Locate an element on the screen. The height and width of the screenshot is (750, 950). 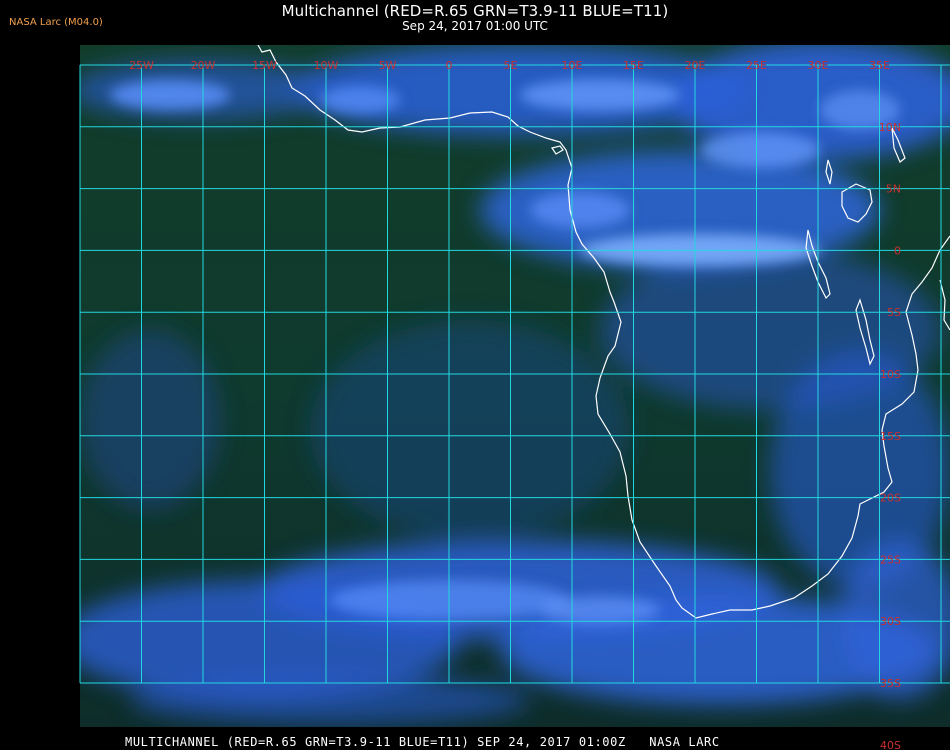
longitude-label: 15W is located at coordinates (264, 65).